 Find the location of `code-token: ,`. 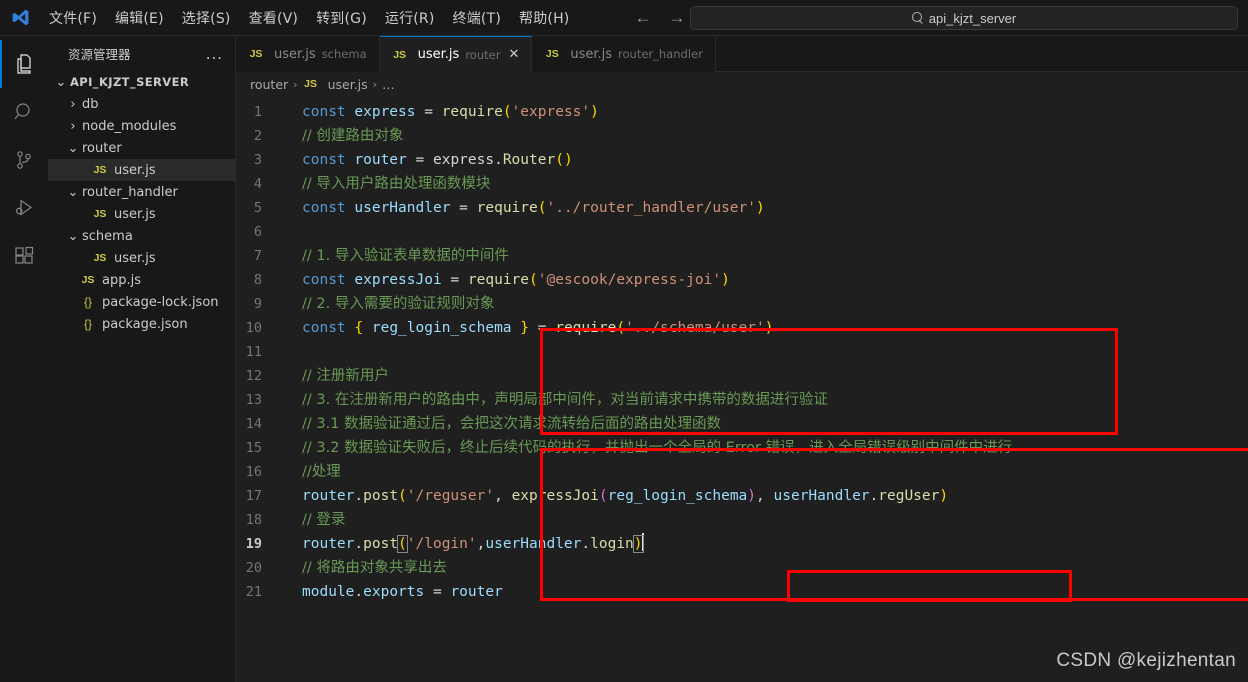

code-token: , is located at coordinates (765, 496).